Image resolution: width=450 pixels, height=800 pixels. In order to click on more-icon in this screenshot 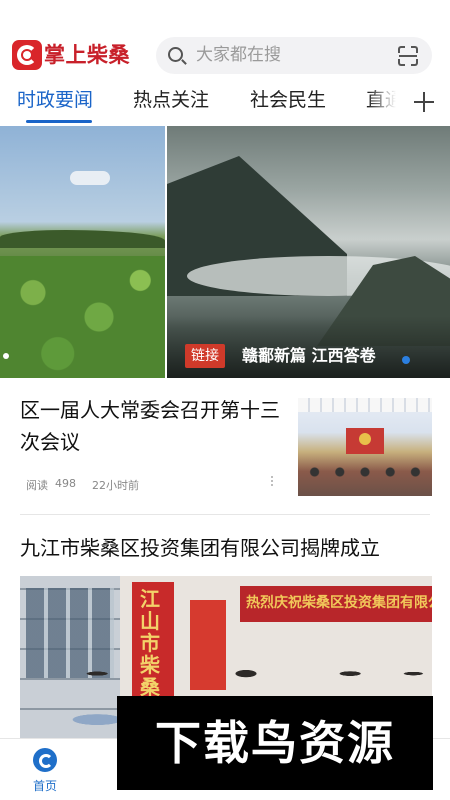, I will do `click(272, 483)`.